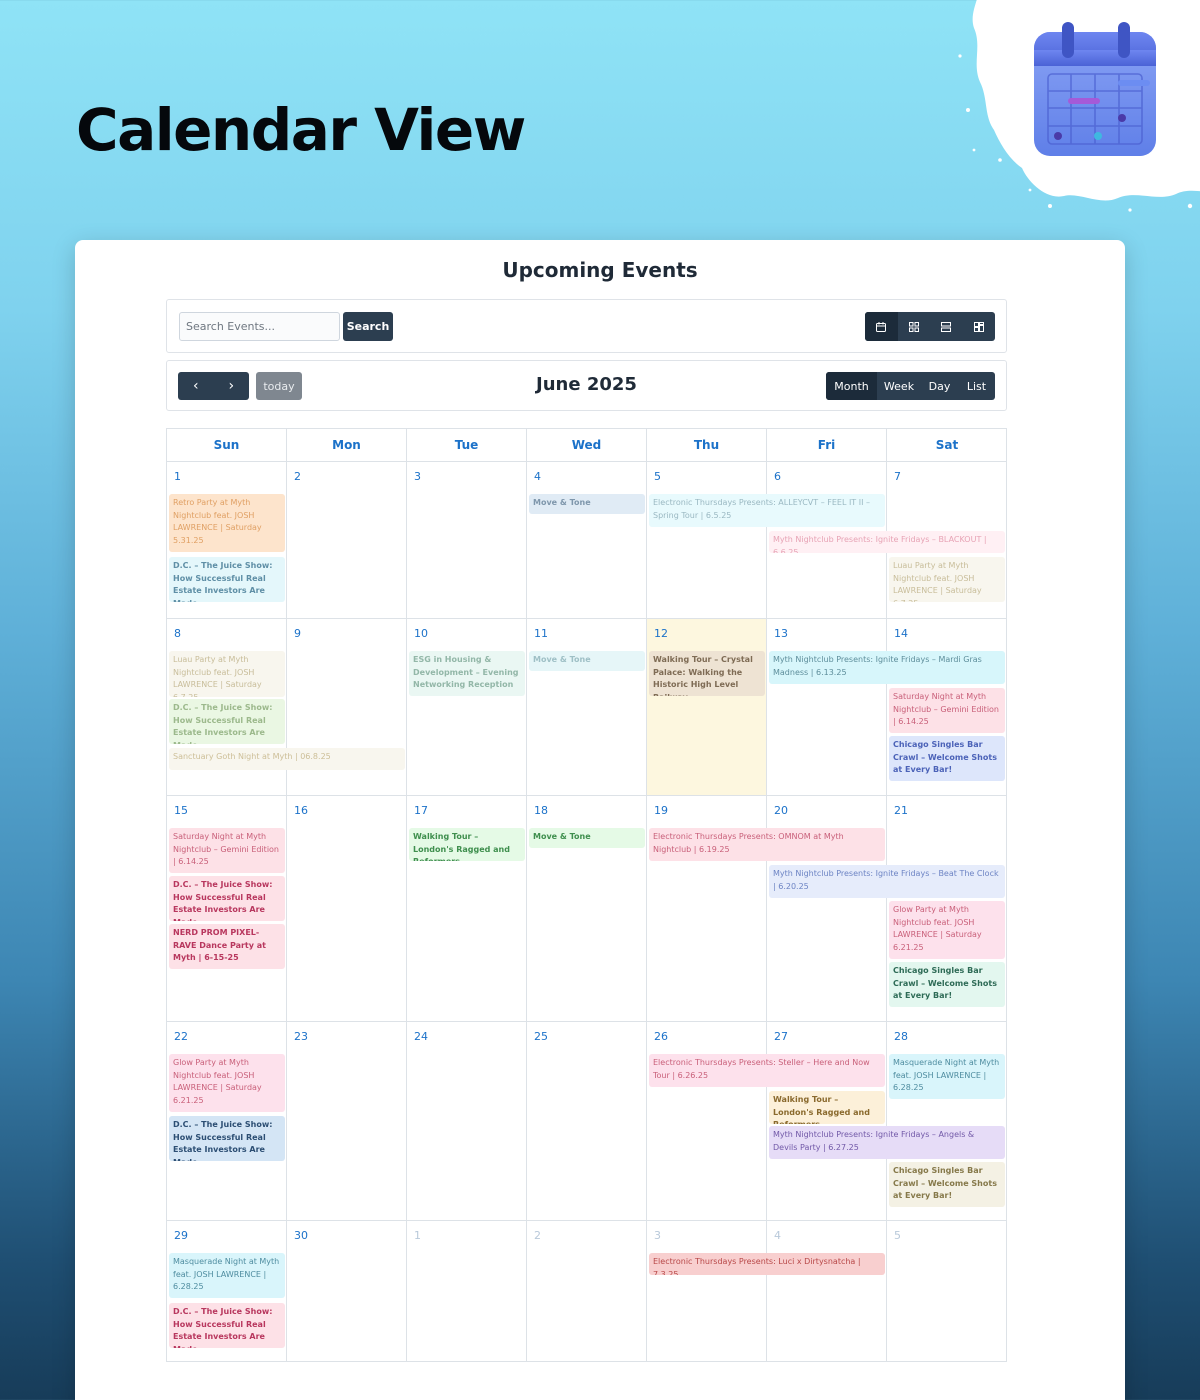  I want to click on day-cell: 1, so click(467, 1291).